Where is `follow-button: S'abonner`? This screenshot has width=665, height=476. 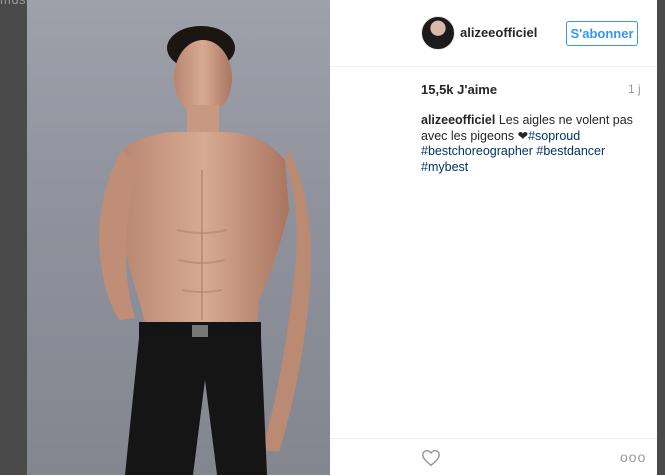
follow-button: S'abonner is located at coordinates (602, 33).